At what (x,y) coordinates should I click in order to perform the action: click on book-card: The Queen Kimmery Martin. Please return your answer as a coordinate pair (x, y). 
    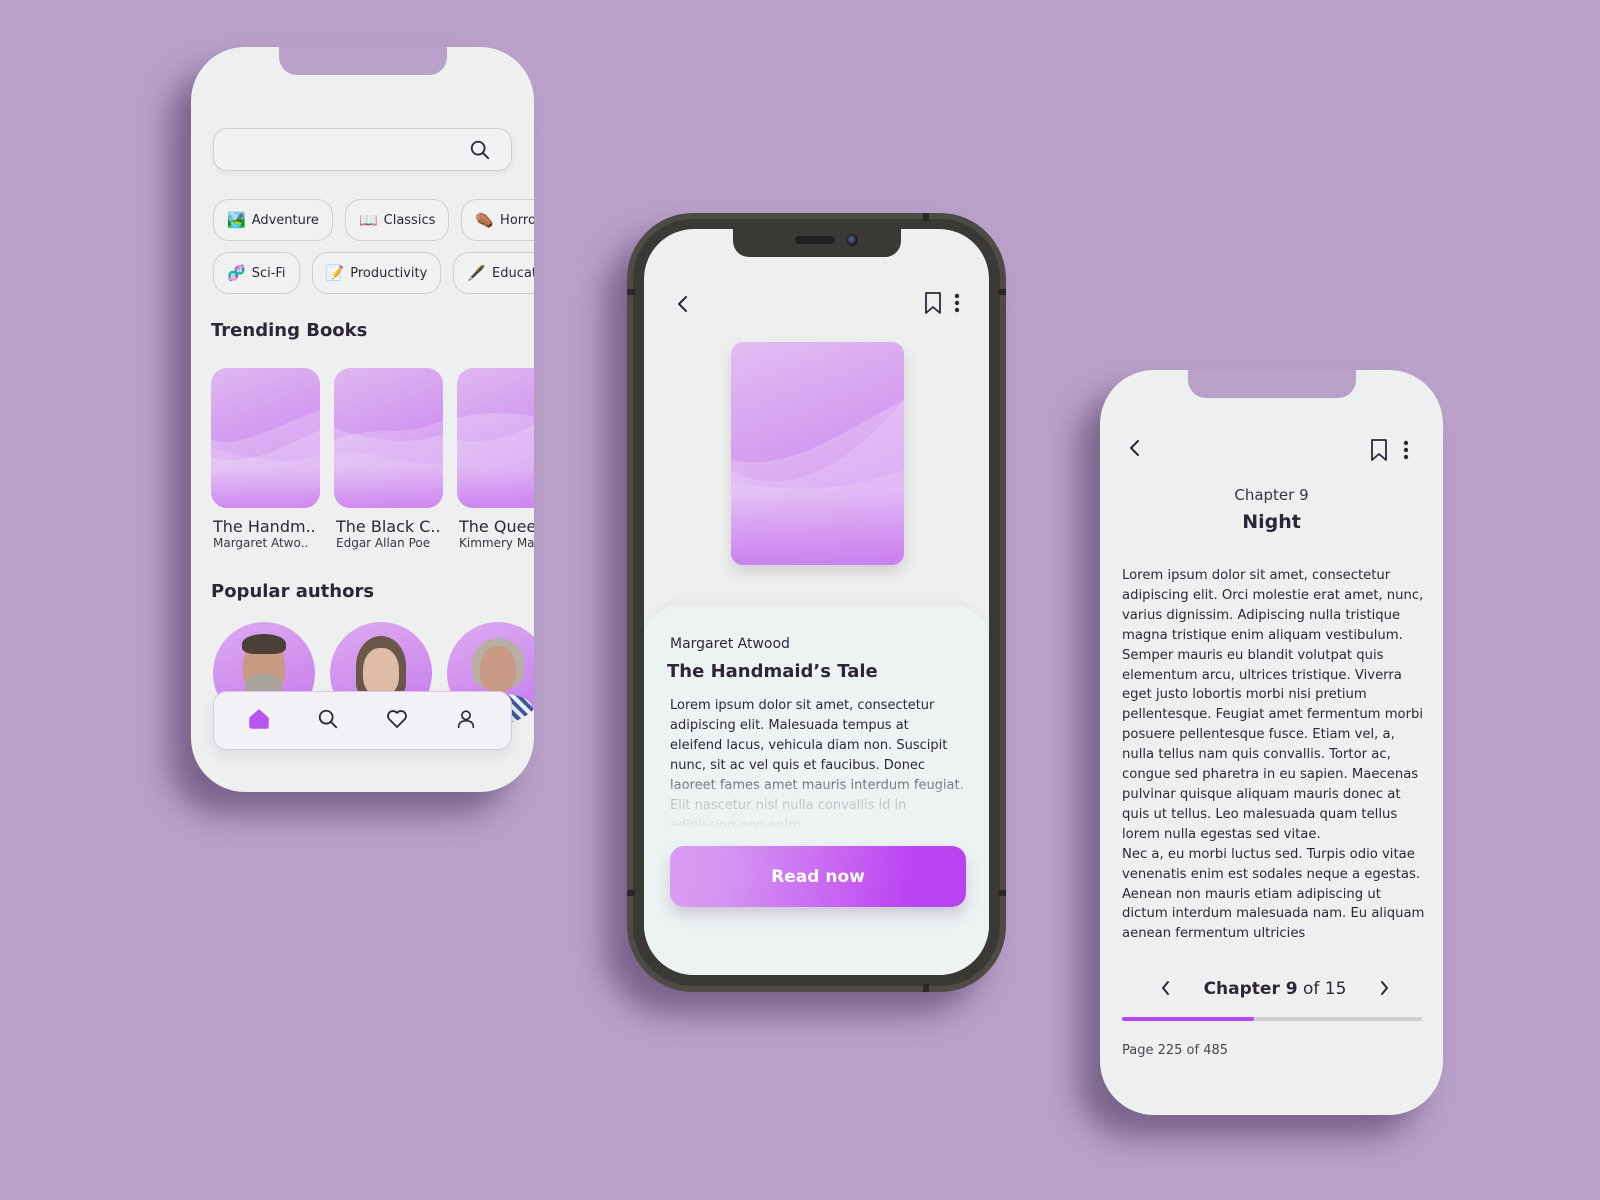
    Looking at the image, I should click on (495, 459).